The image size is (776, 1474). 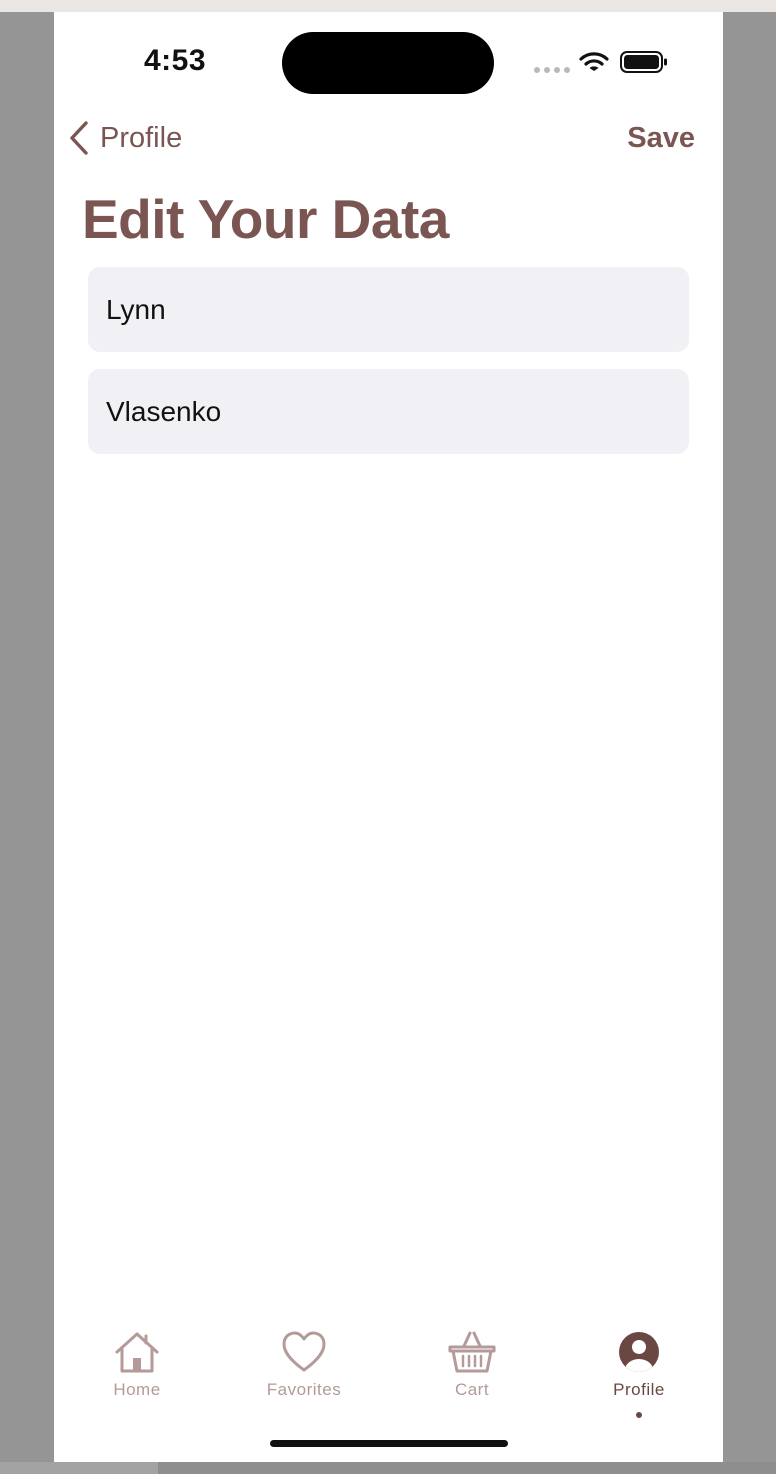 What do you see at coordinates (137, 1352) in the screenshot?
I see `home-icon` at bounding box center [137, 1352].